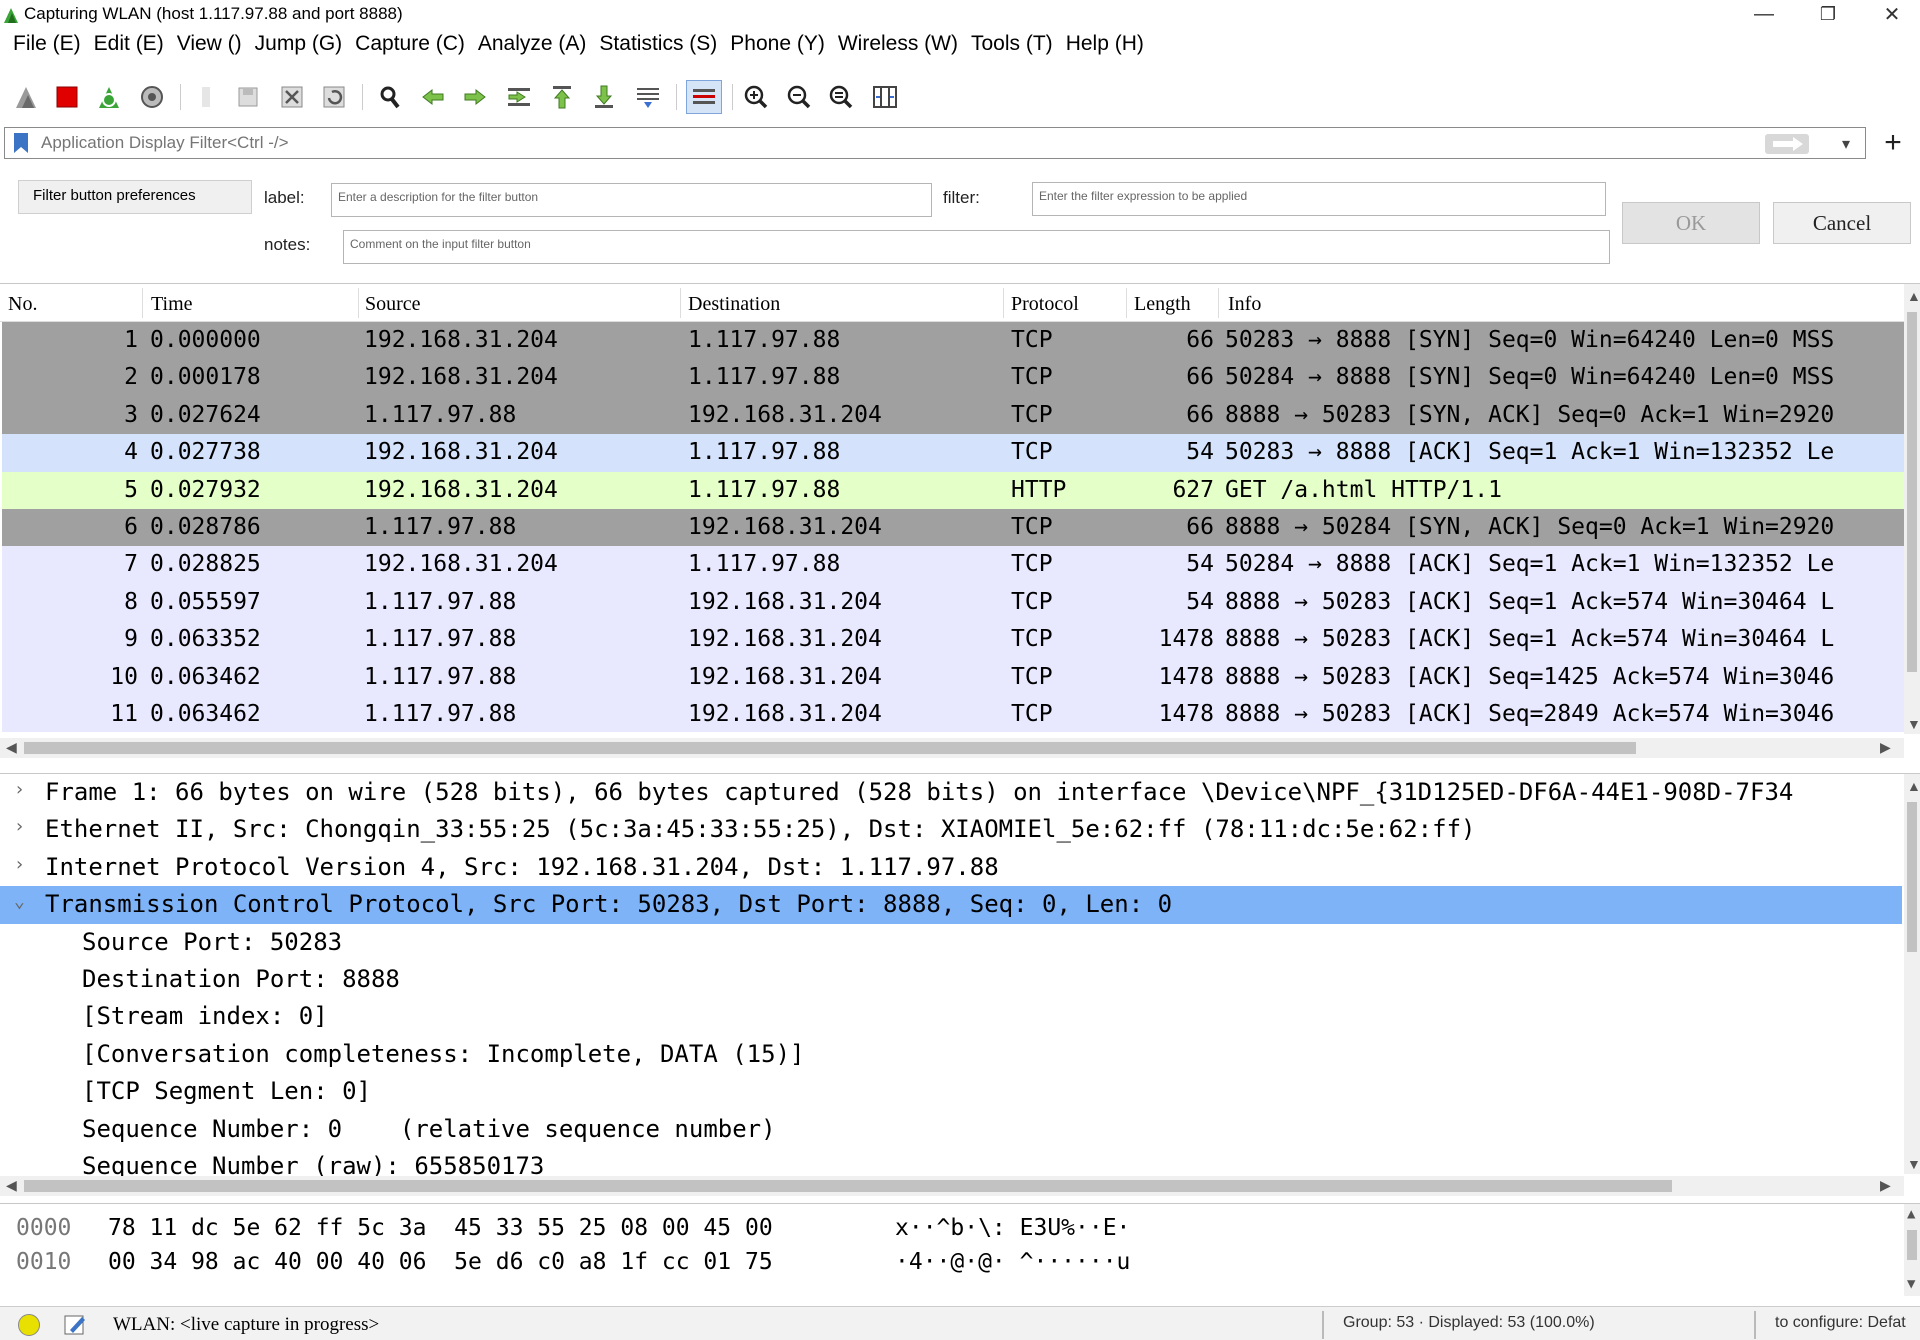  Describe the element at coordinates (172, 304) in the screenshot. I see `column-header-time: Time` at that location.